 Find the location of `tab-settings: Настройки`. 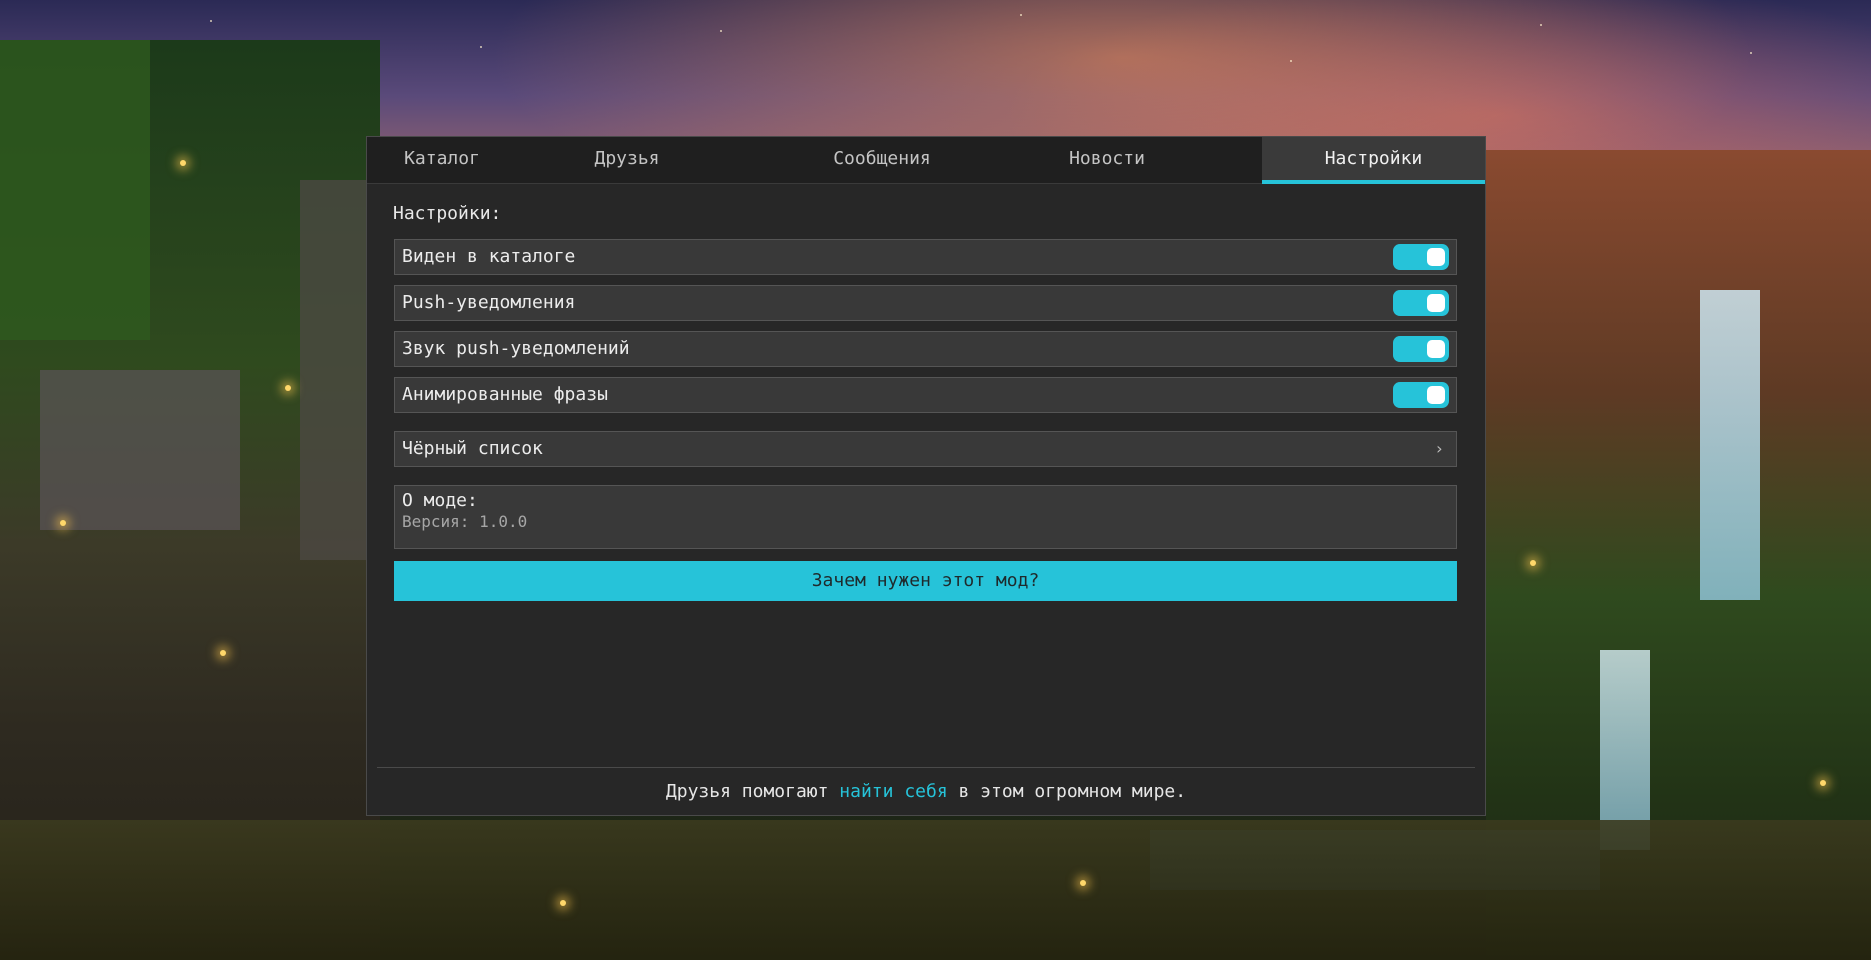

tab-settings: Настройки is located at coordinates (1373, 160).